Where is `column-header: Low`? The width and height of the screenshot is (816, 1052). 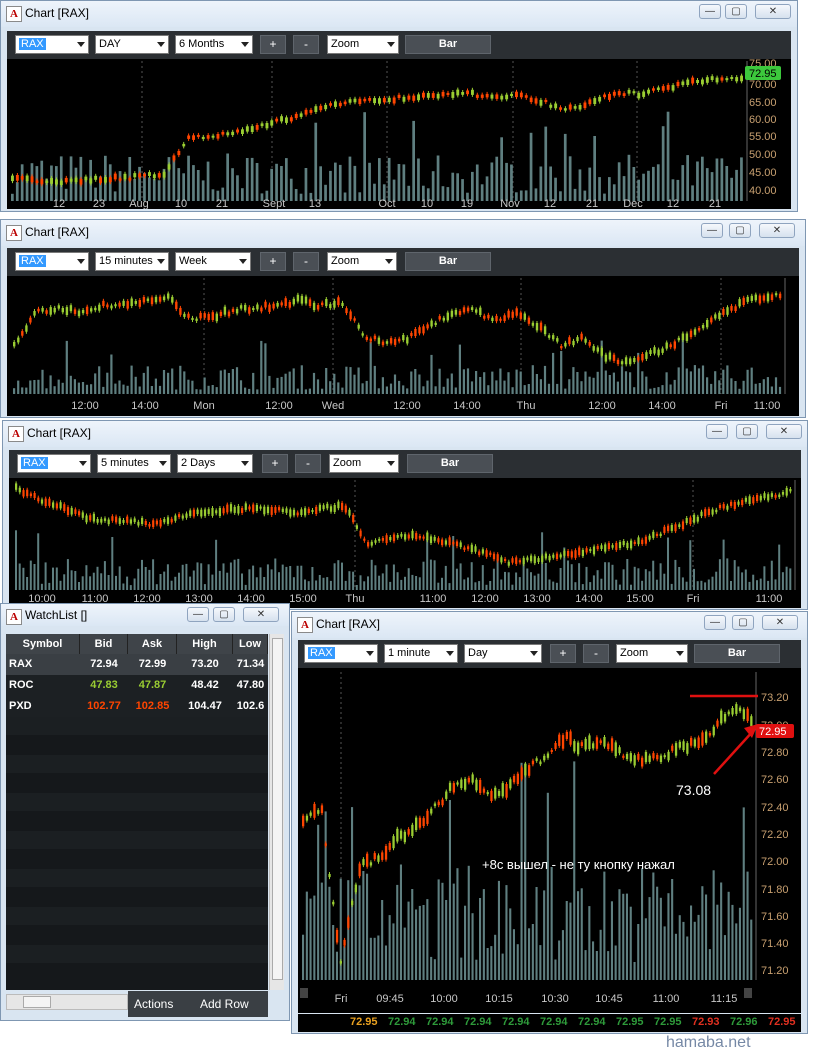 column-header: Low is located at coordinates (250, 644).